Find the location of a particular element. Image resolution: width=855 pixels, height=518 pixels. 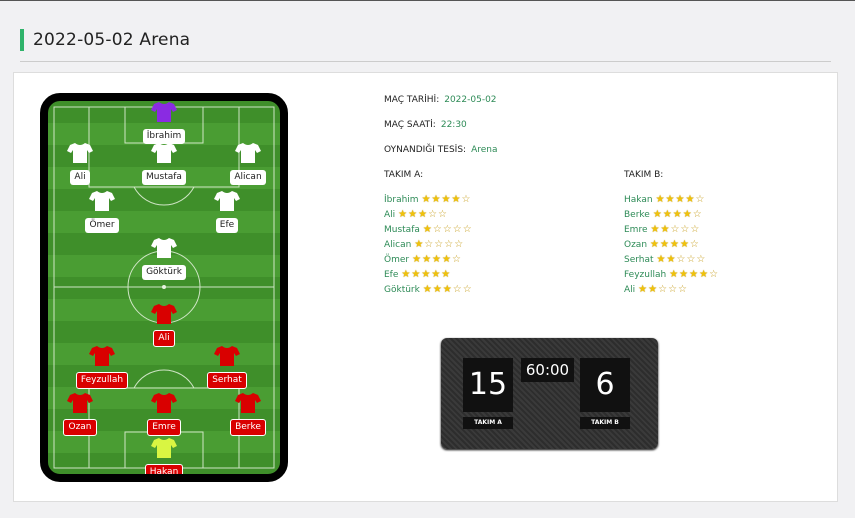

roster-player: Serhat ★★☆☆☆ is located at coordinates (671, 259).